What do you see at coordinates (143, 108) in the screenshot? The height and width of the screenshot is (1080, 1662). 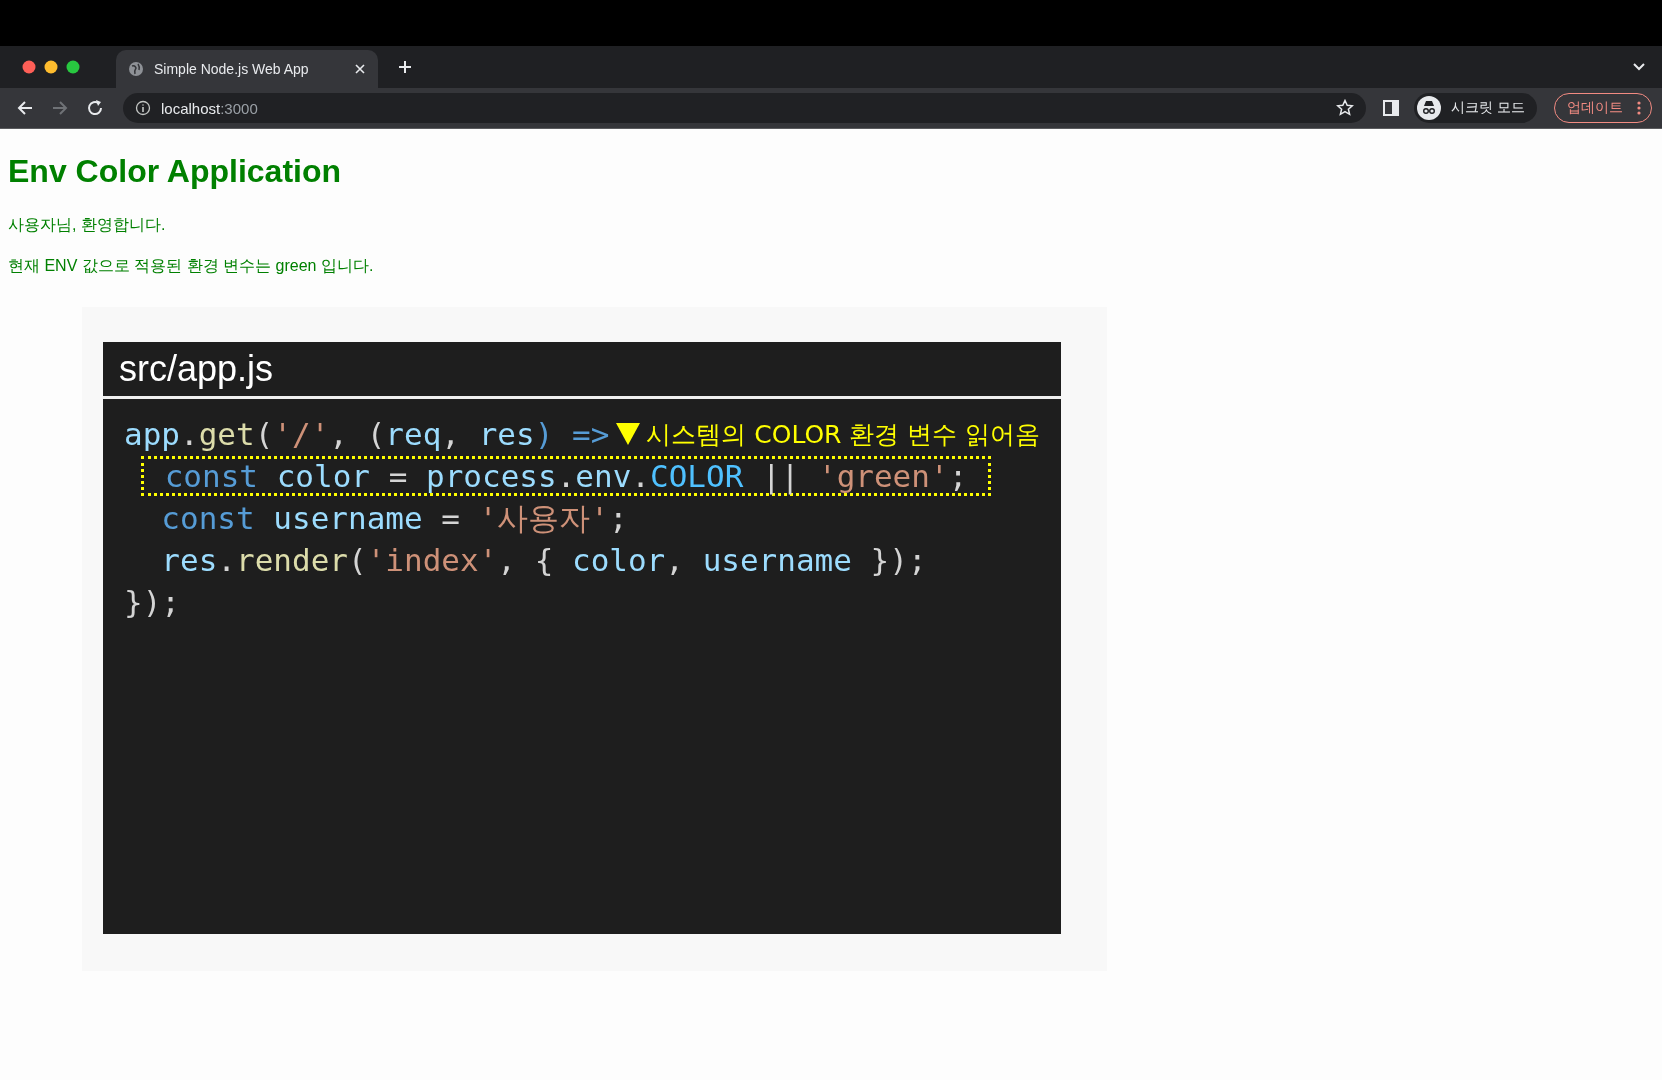 I see `info-icon` at bounding box center [143, 108].